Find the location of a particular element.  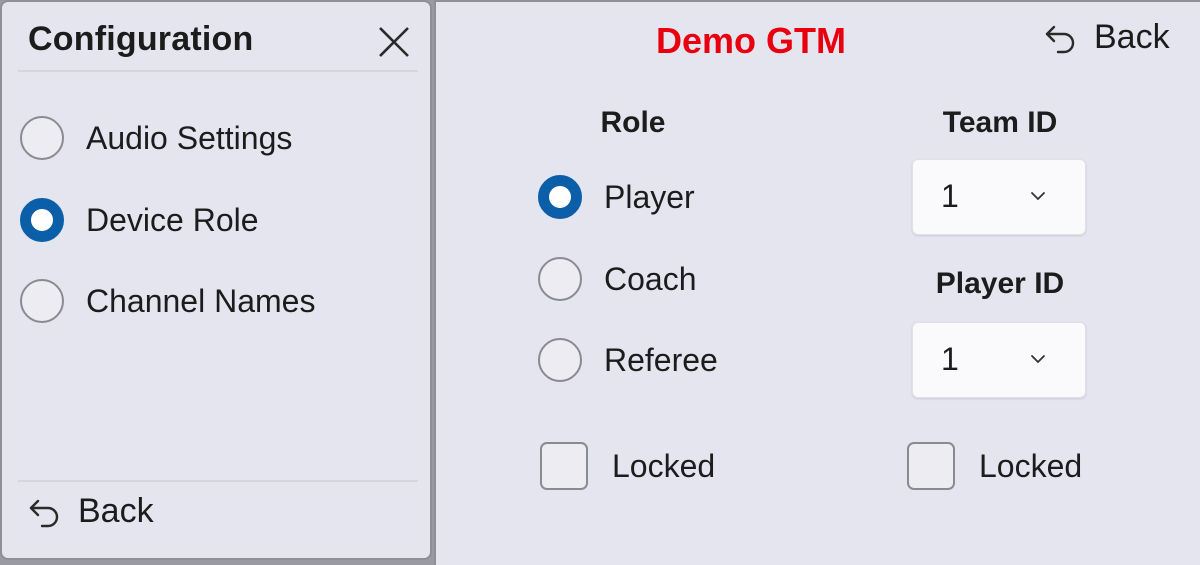

configuration-title: Configuration is located at coordinates (141, 39).